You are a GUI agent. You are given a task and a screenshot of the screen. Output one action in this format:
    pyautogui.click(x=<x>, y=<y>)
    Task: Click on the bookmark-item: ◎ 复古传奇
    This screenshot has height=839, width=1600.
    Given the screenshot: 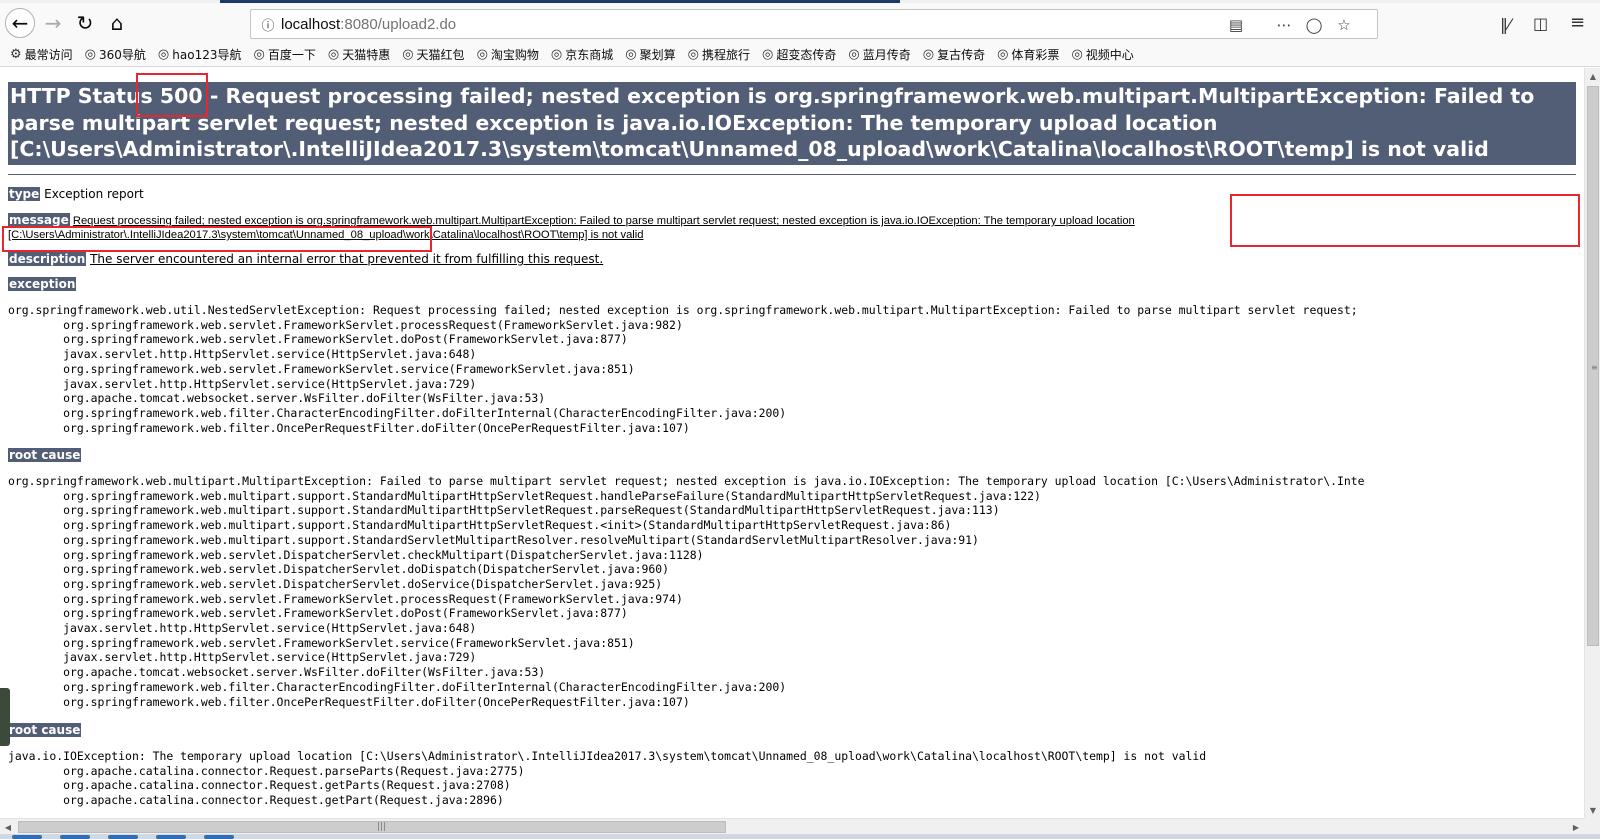 What is the action you would take?
    pyautogui.click(x=954, y=54)
    